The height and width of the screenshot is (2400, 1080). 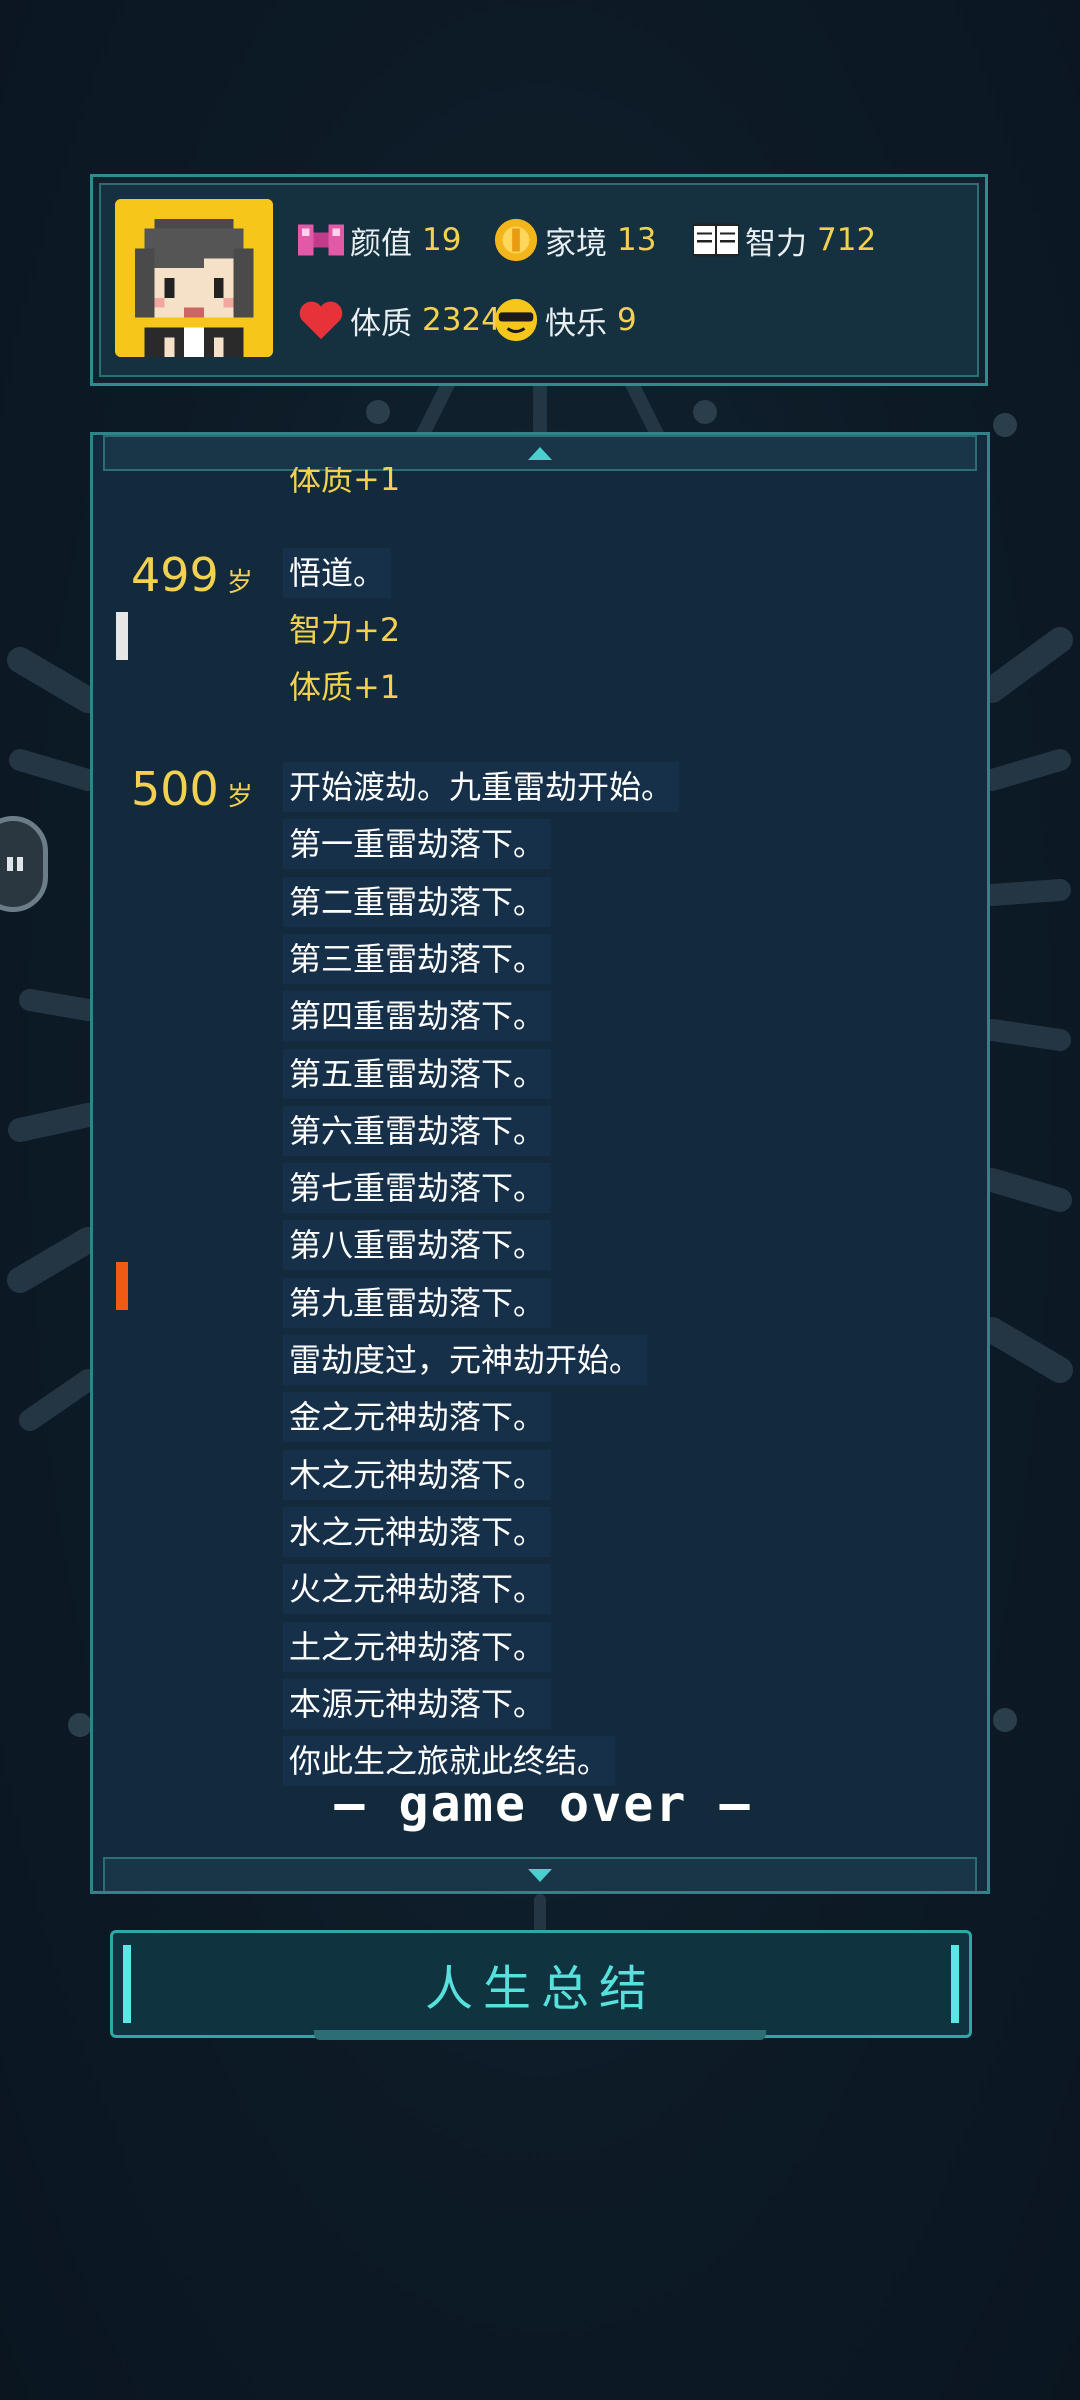 I want to click on stat-value: 9, so click(x=627, y=320).